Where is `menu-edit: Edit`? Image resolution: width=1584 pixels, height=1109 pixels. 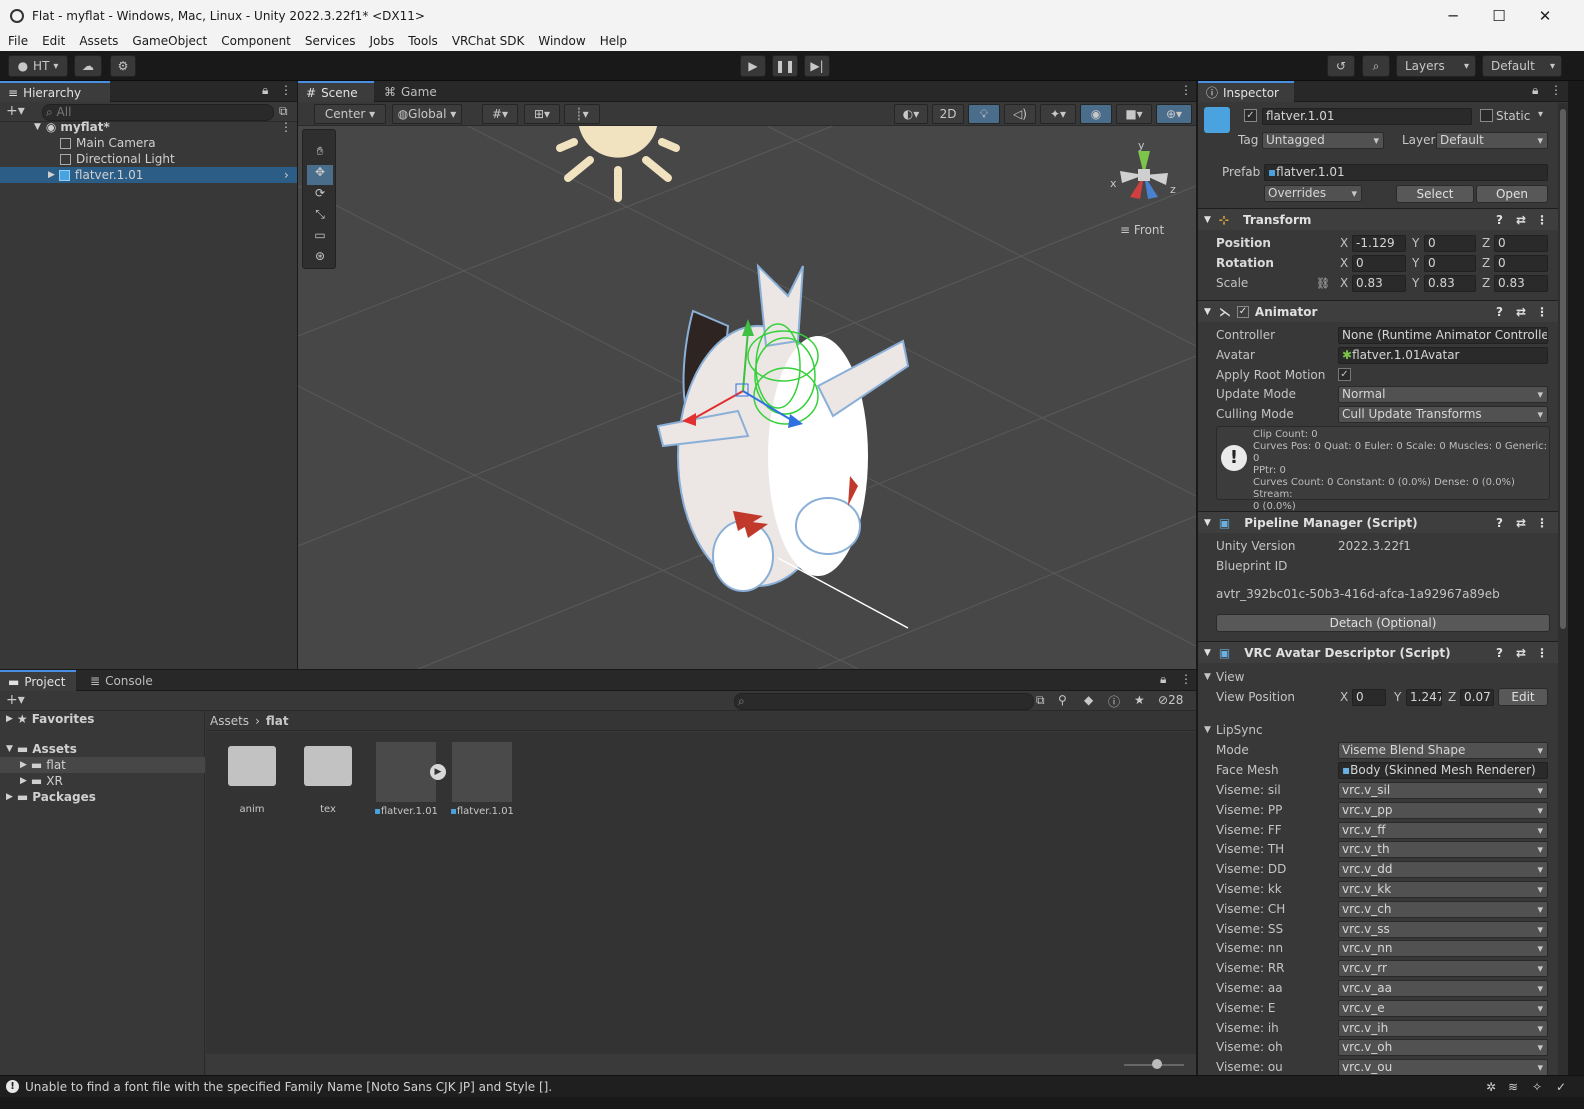
menu-edit: Edit is located at coordinates (53, 41).